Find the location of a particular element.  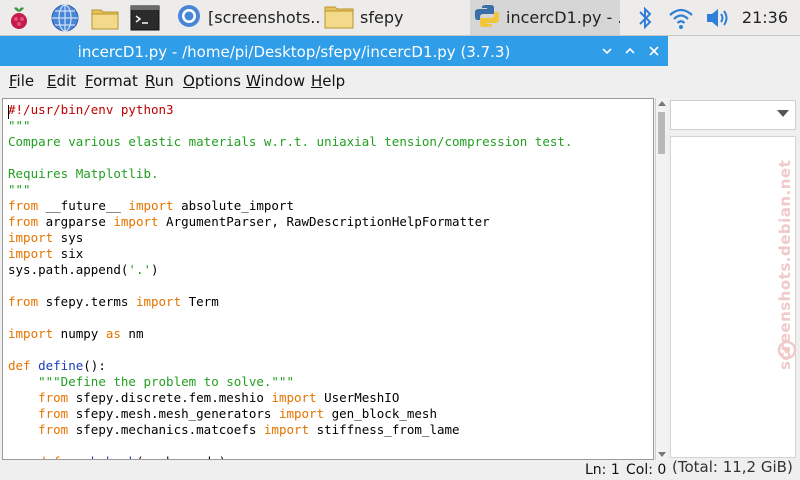

status-bar: Ln: 1 Col: 0 is located at coordinates (334, 470).